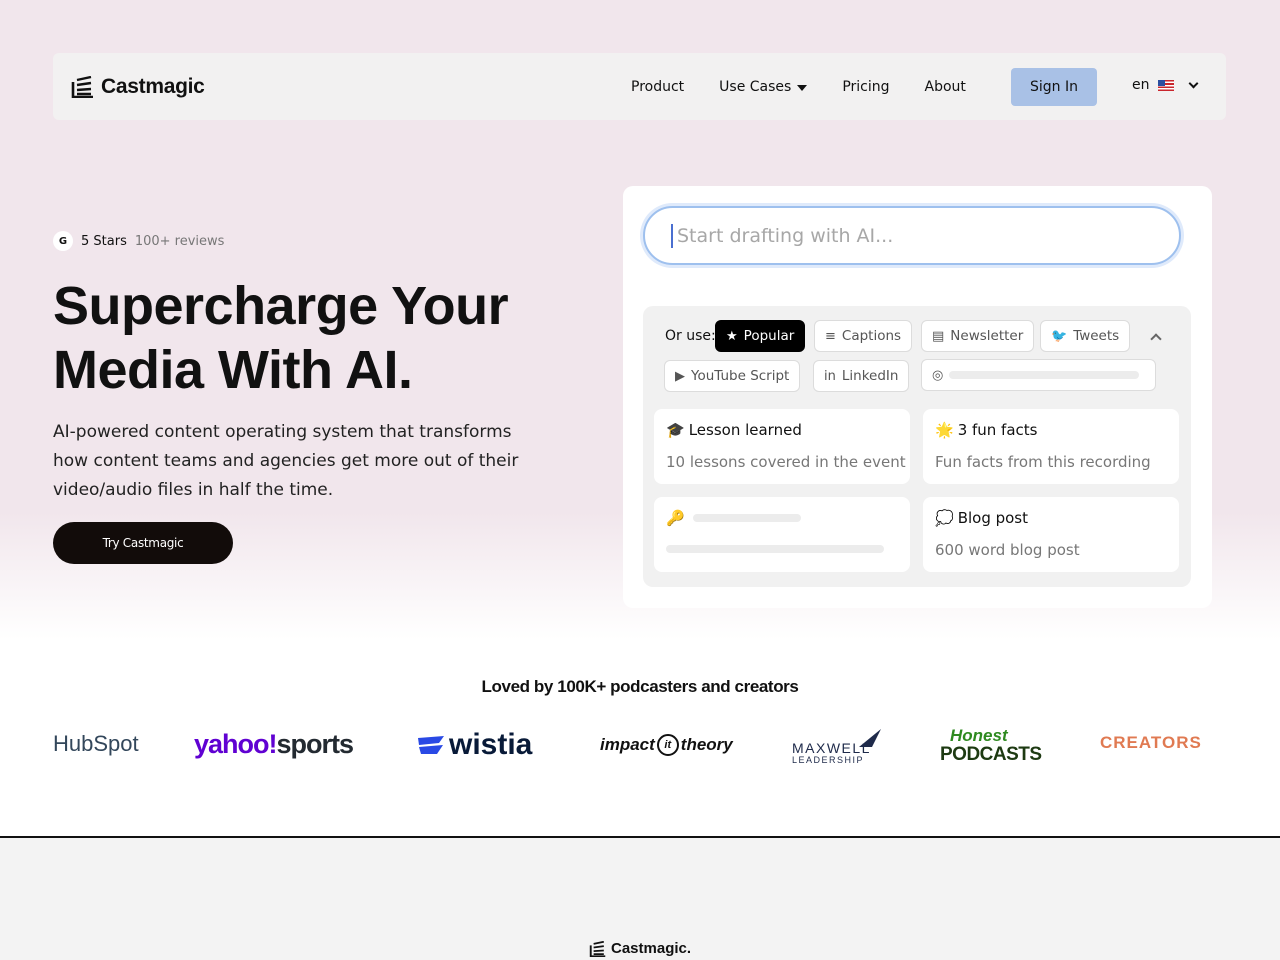 This screenshot has height=960, width=1280. What do you see at coordinates (315, 744) in the screenshot?
I see `sports-text: sports` at bounding box center [315, 744].